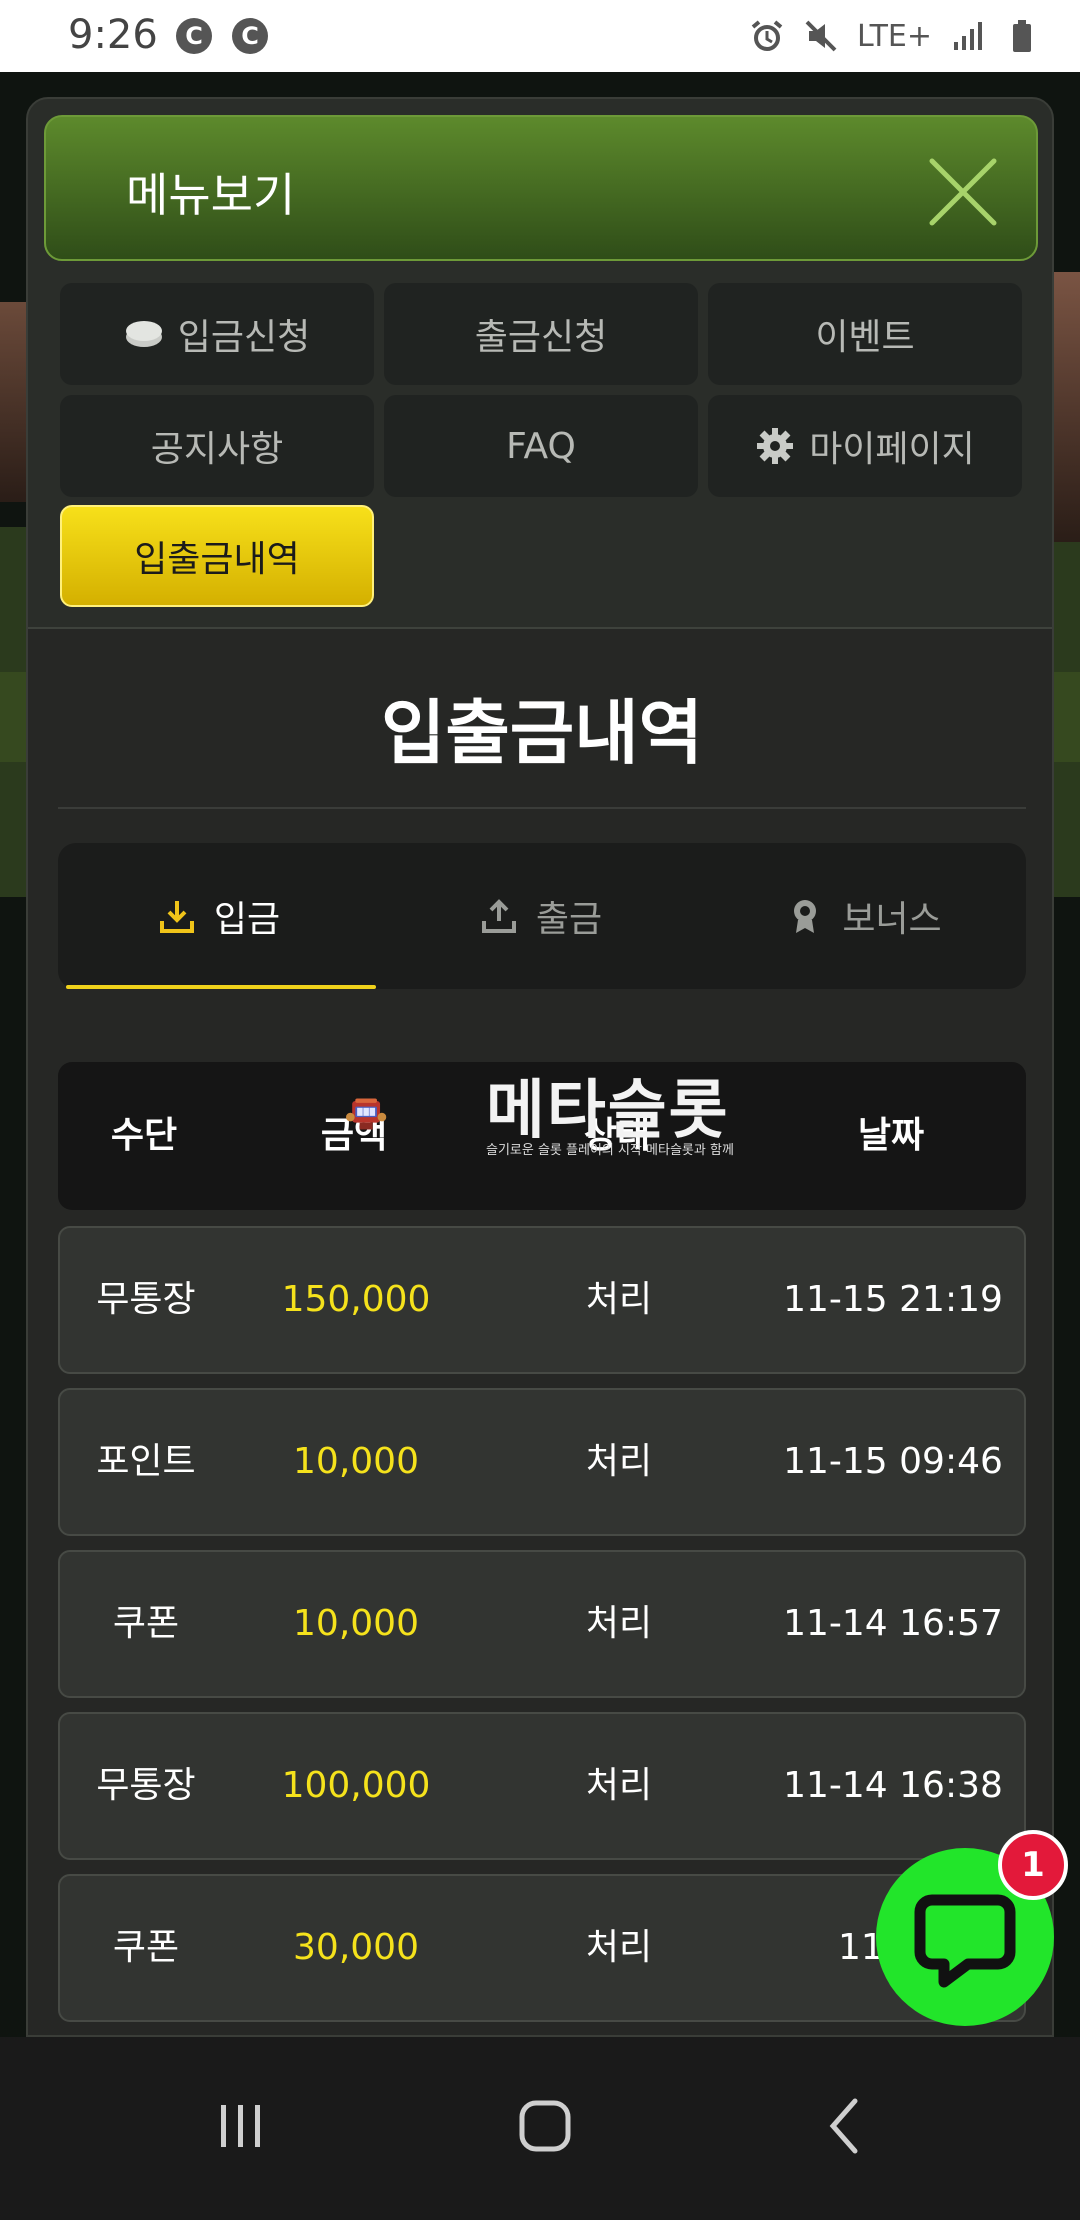  What do you see at coordinates (540, 36) in the screenshot?
I see `status-bar: 9:26 C C LTE+` at bounding box center [540, 36].